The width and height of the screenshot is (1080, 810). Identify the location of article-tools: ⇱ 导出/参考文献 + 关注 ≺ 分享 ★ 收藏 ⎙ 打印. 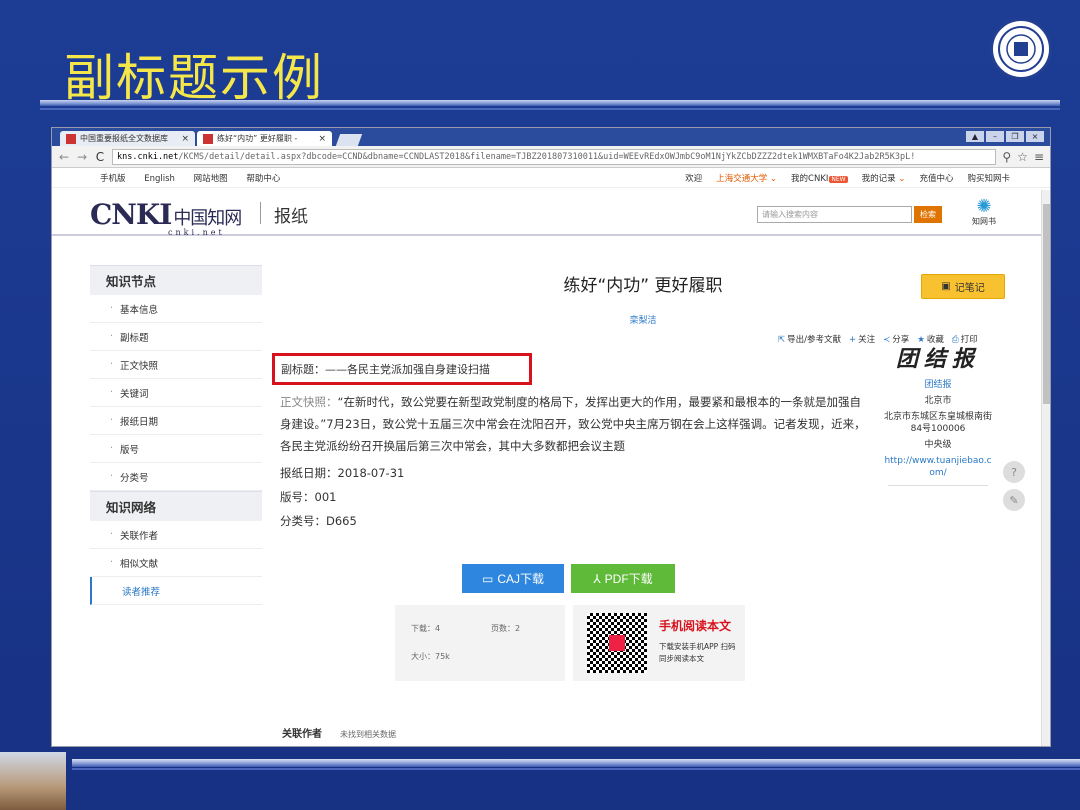
(878, 339).